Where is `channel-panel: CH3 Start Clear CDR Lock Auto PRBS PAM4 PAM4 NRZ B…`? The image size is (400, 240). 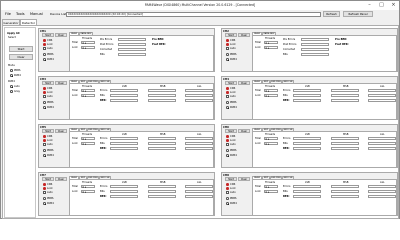
channel-panel: CH3 Start Clear CDR Lock Auto PRBS PAM4 PAM4 NRZ B… is located at coordinates (126, 98).